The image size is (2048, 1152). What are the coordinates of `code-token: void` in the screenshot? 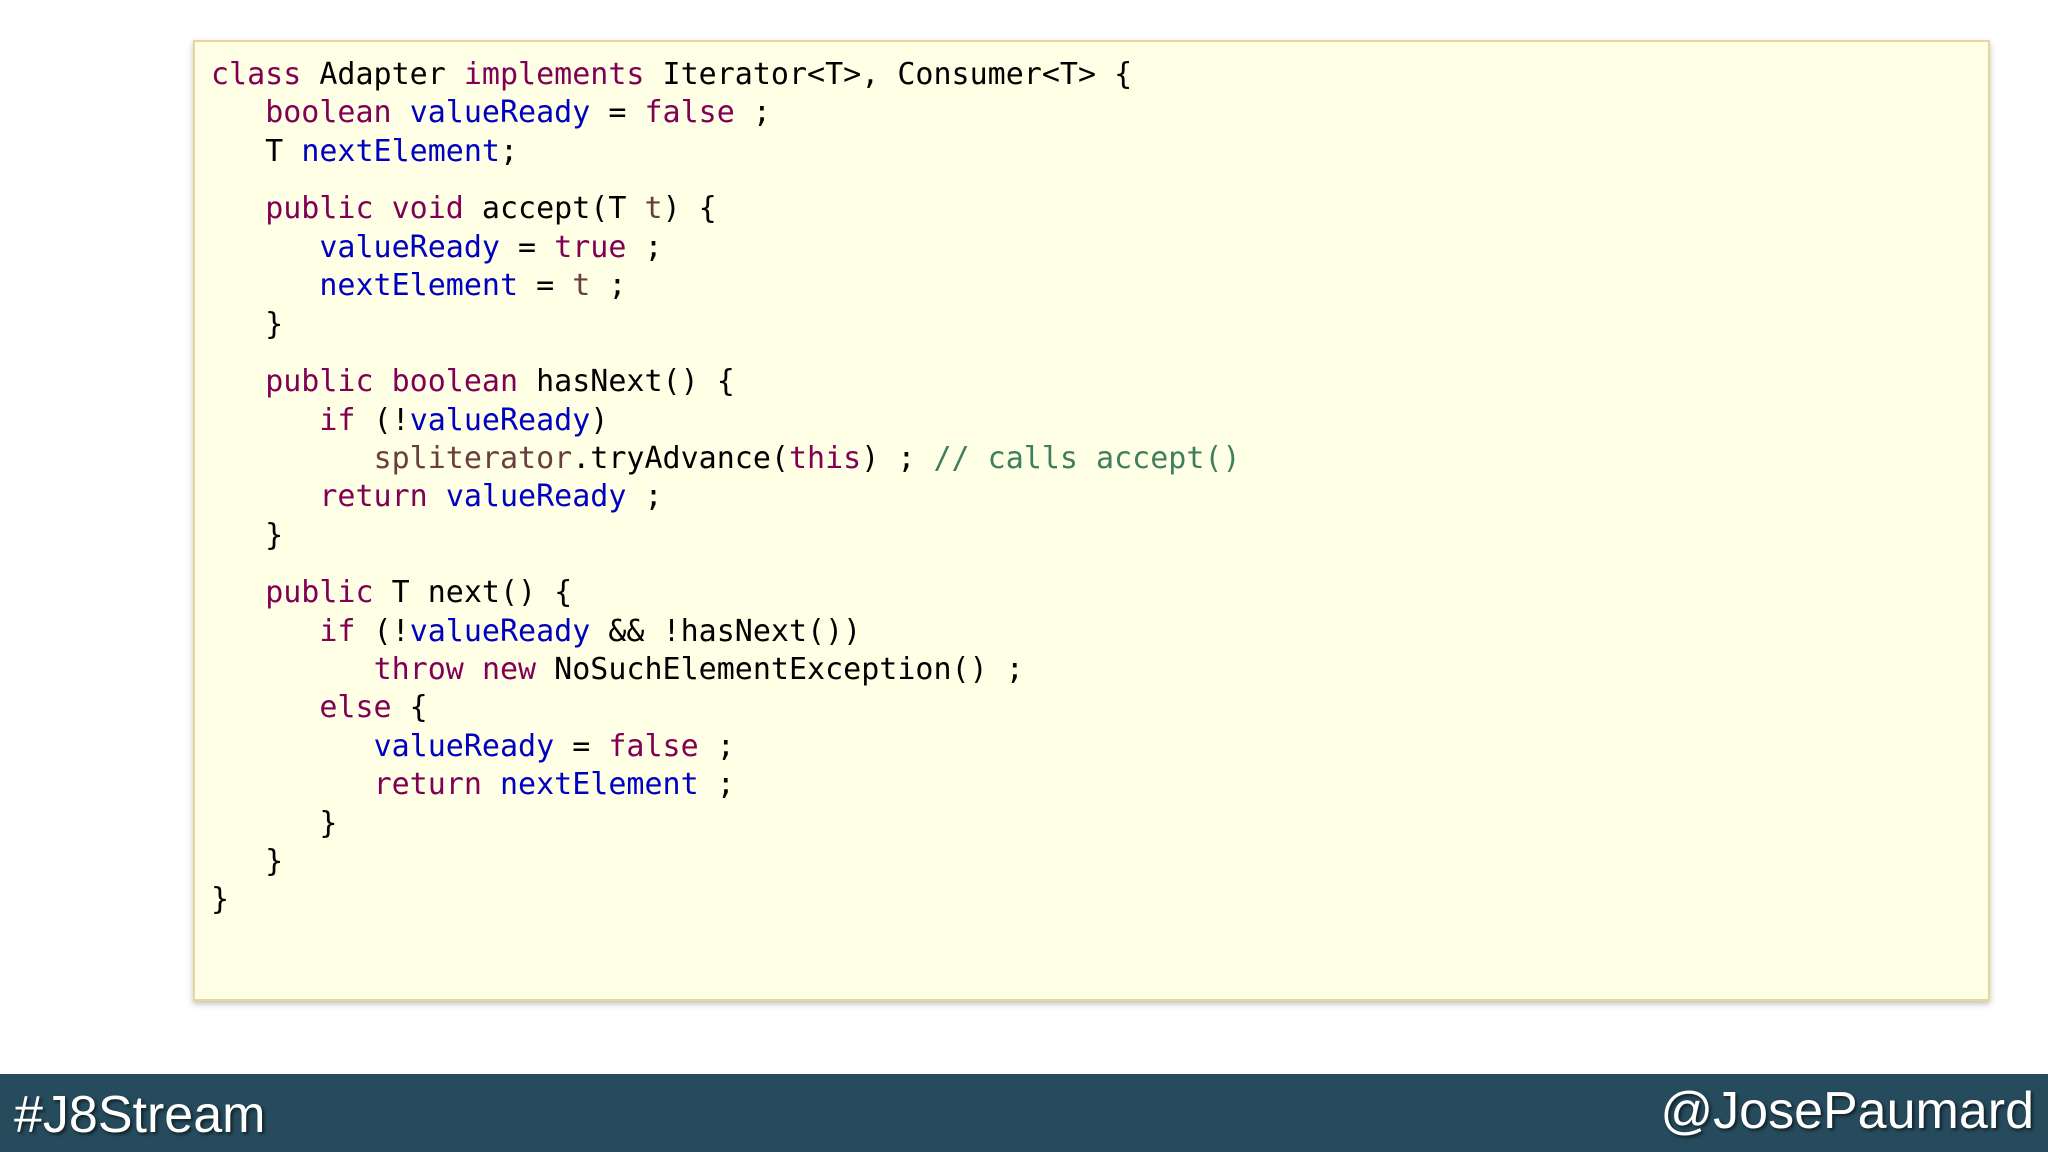 It's located at (427, 209).